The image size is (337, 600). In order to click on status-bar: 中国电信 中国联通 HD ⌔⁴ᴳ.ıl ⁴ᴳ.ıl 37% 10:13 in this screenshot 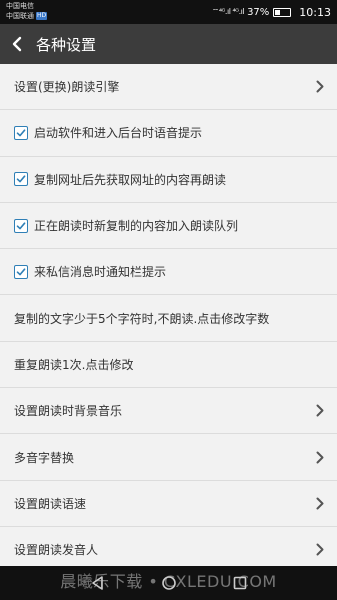, I will do `click(168, 12)`.